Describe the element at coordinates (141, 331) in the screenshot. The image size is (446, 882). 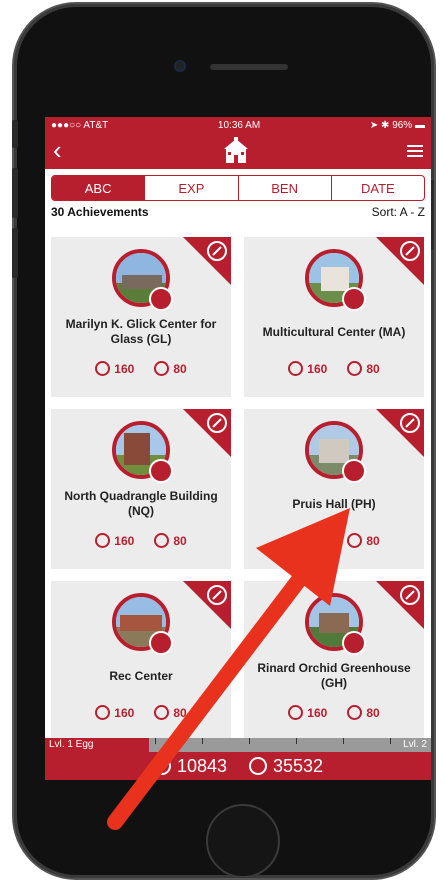
I see `card-title: Marilyn K. Glick Center for Glass (GL)` at that location.